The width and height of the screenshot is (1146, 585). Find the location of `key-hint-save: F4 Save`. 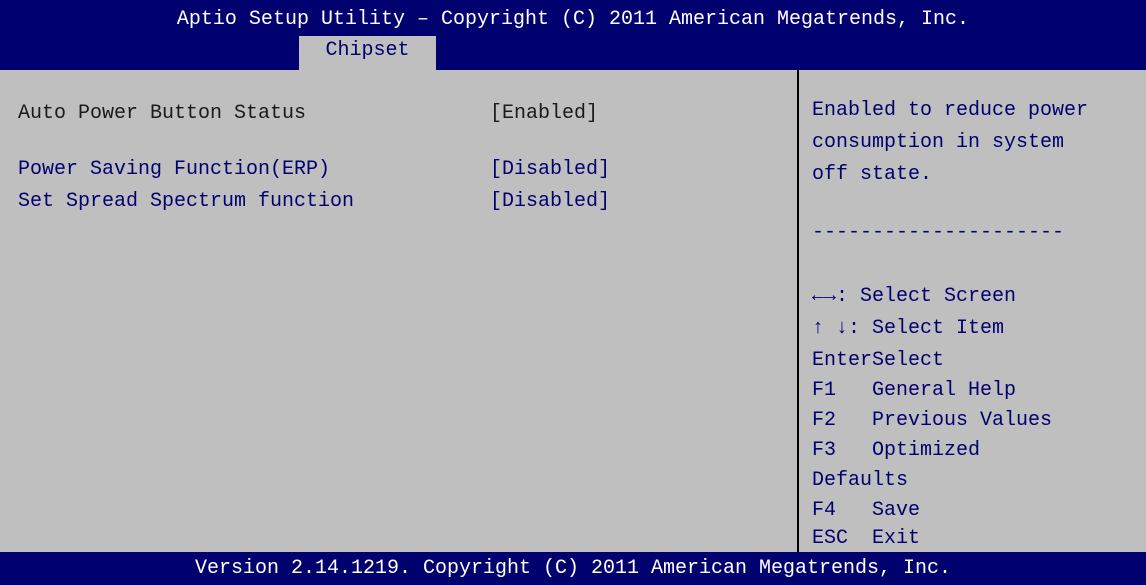

key-hint-save: F4 Save is located at coordinates (866, 510).